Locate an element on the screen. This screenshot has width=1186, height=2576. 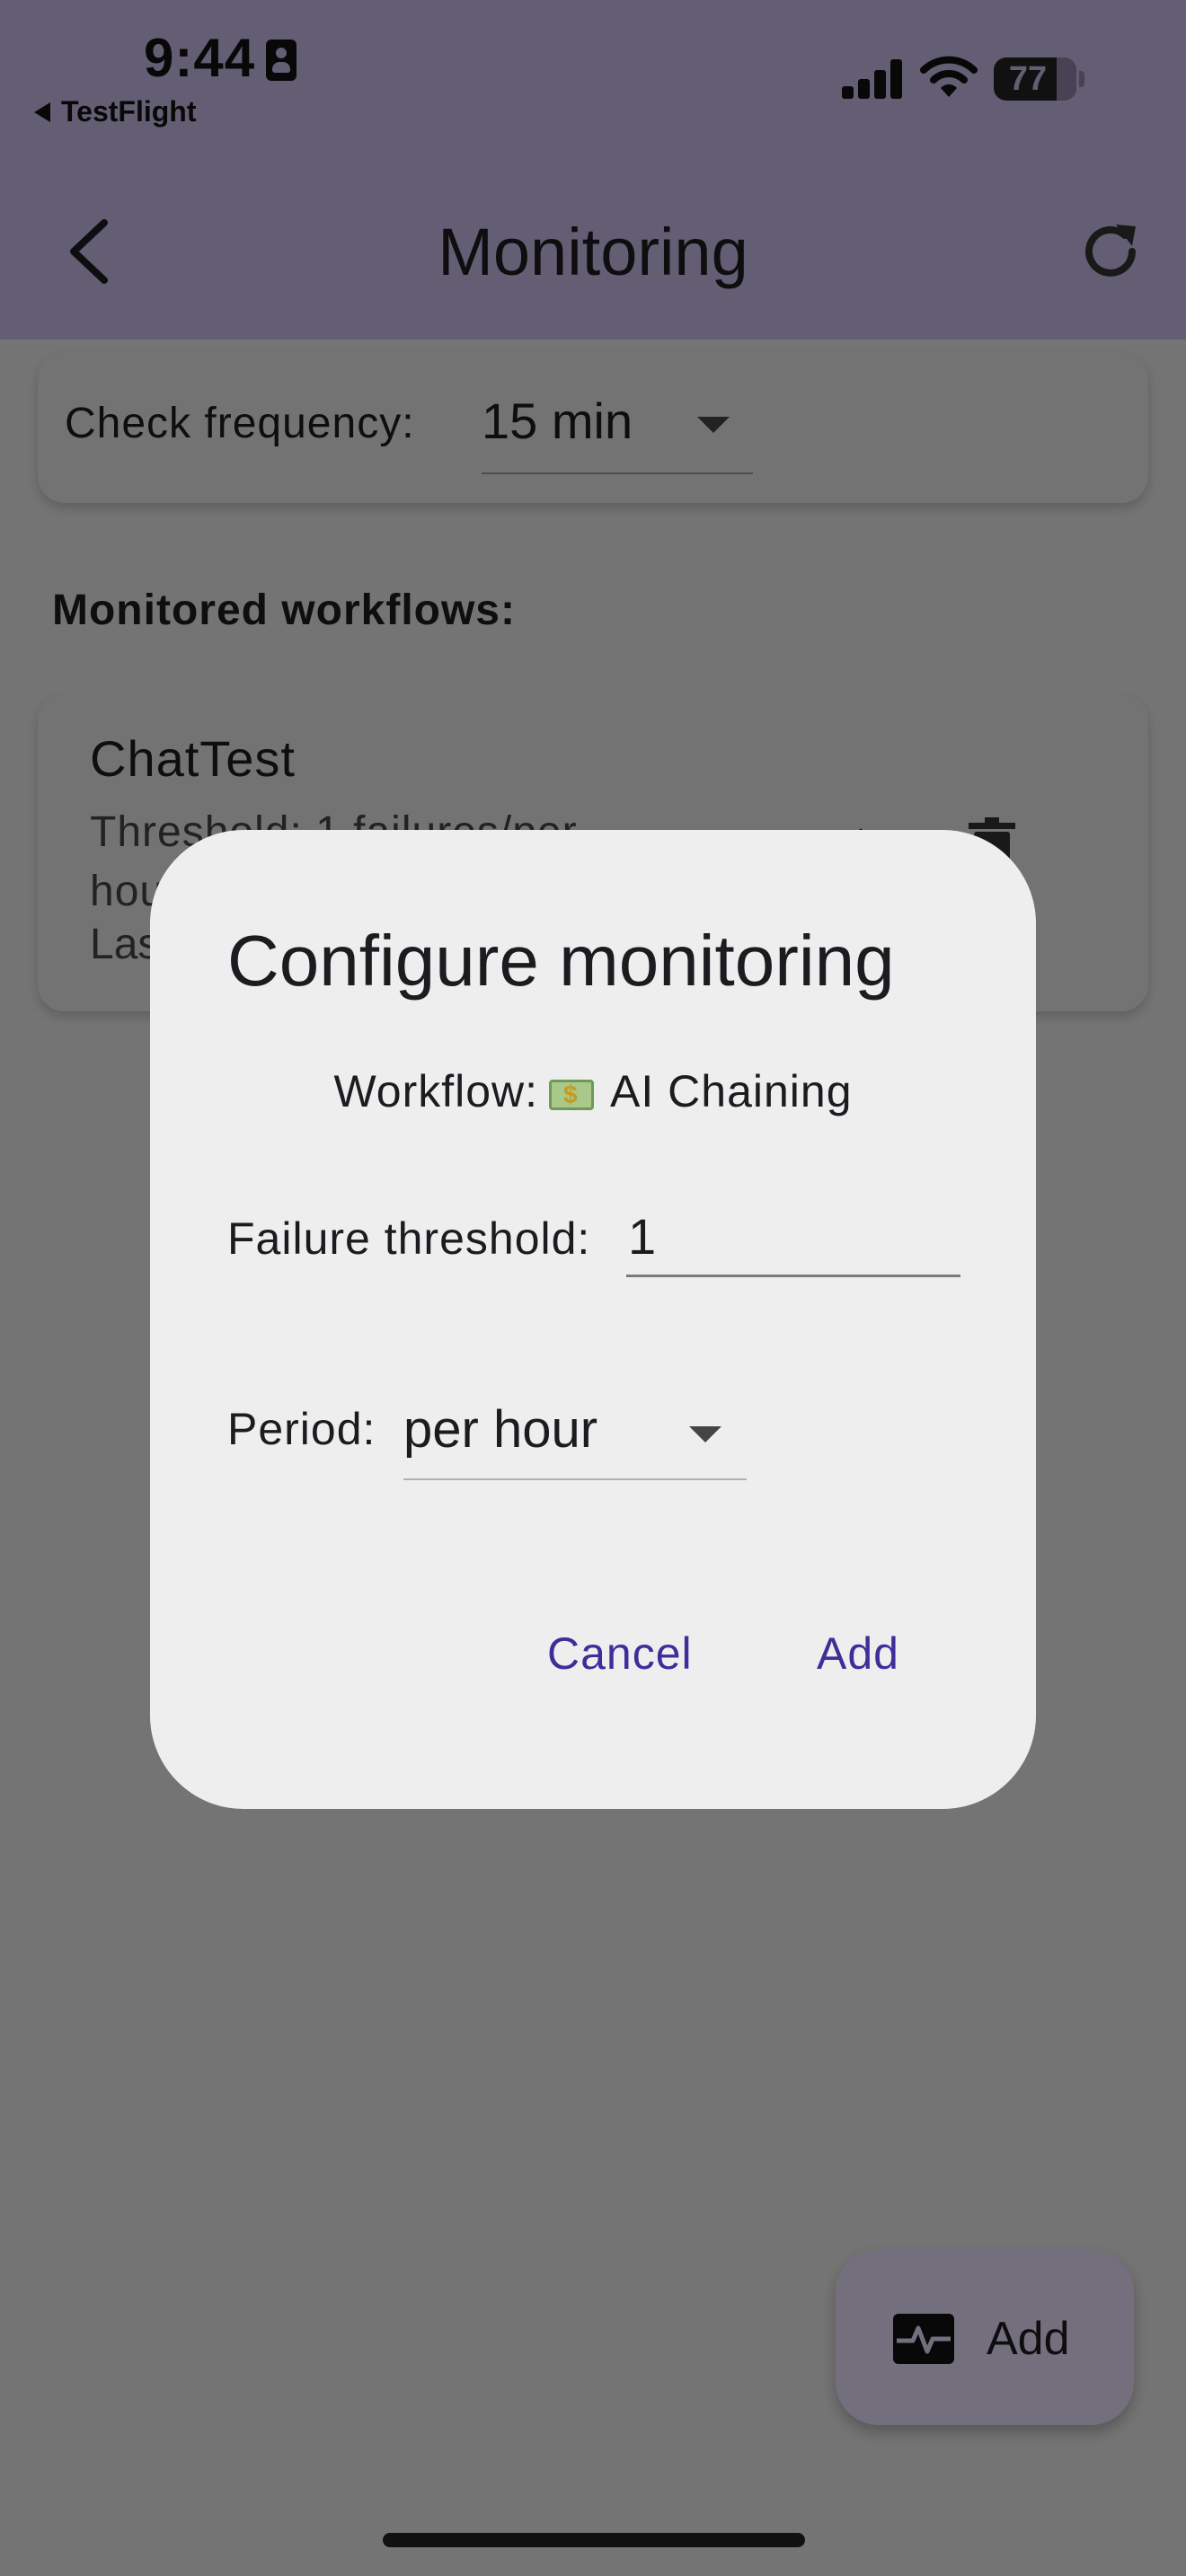
period-value: per hour is located at coordinates (500, 1429).